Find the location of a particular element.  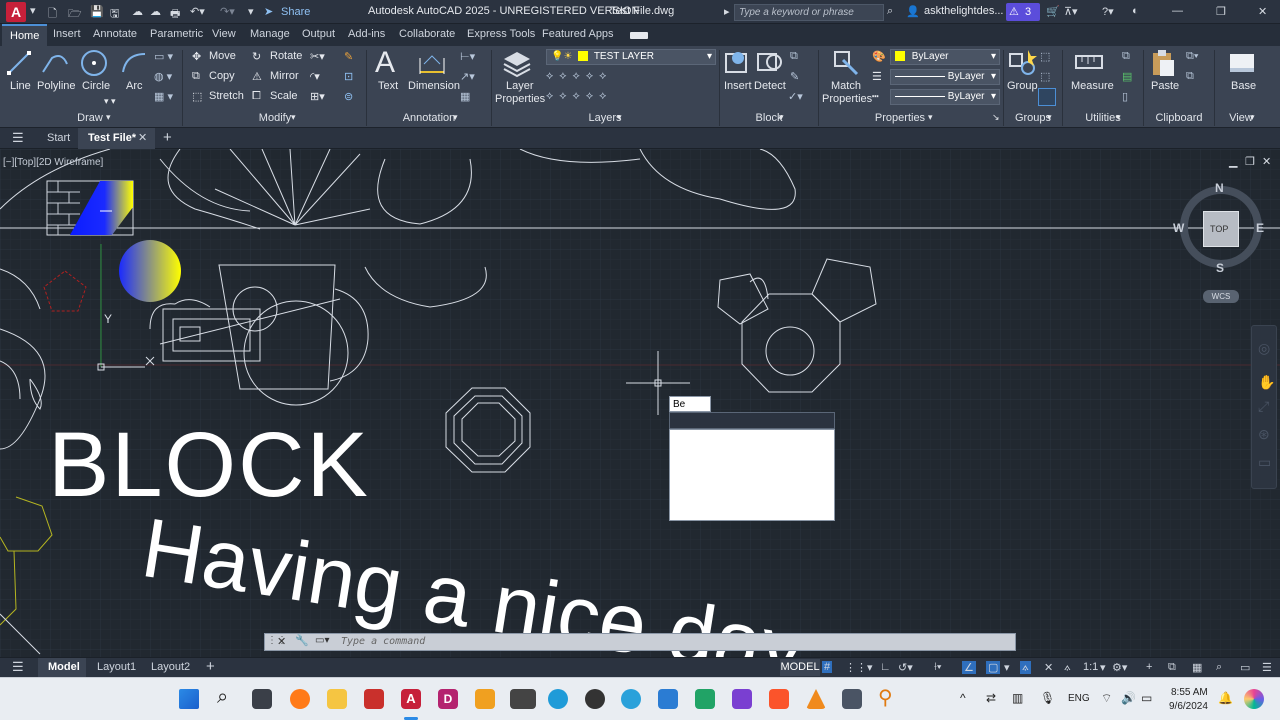

autocomplete-list is located at coordinates (752, 475).